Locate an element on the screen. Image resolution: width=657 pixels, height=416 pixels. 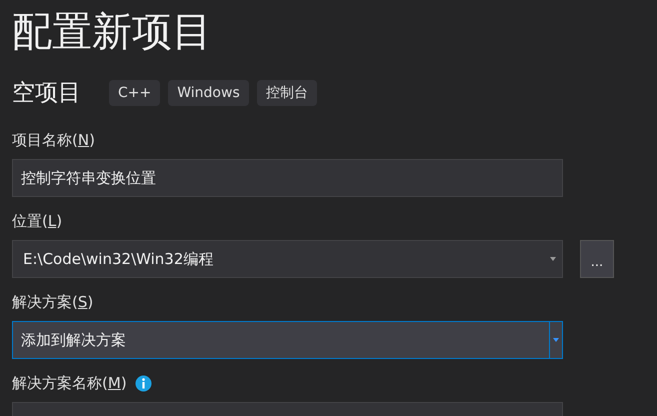
location-dropdown: E:\Code\win32\Win32编程 is located at coordinates (287, 259).